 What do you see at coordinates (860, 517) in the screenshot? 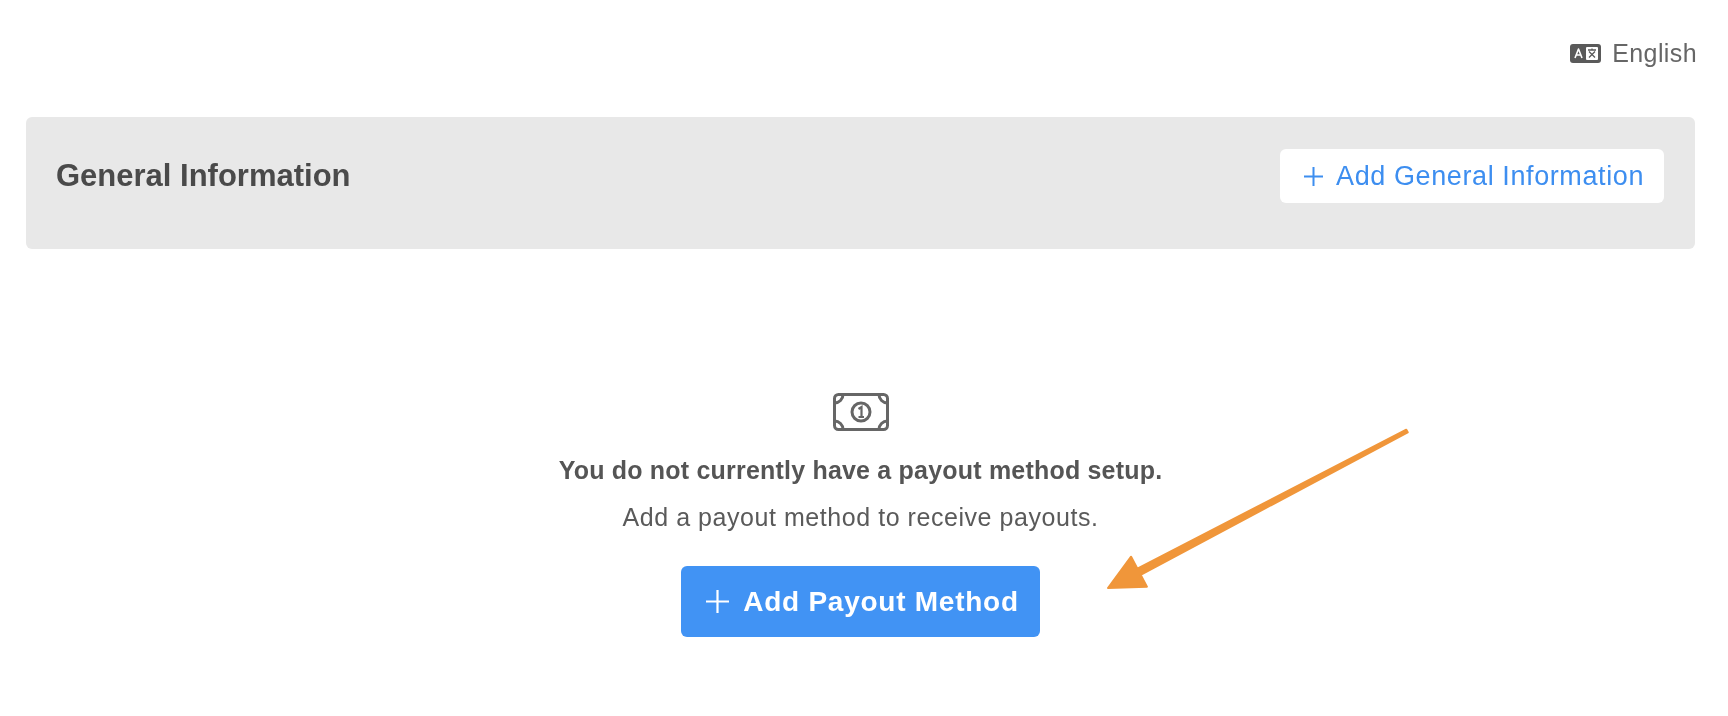
I see `empty-state-message: Add a payout method to receive payouts.` at bounding box center [860, 517].